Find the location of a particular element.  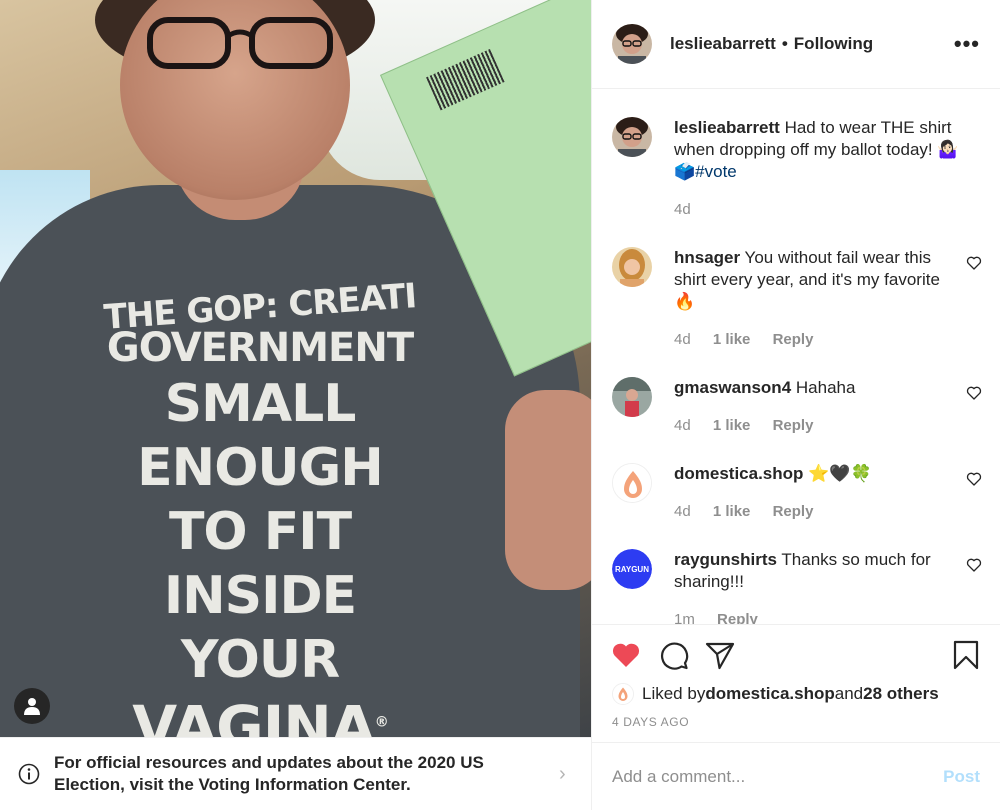

arm is located at coordinates (548, 490).